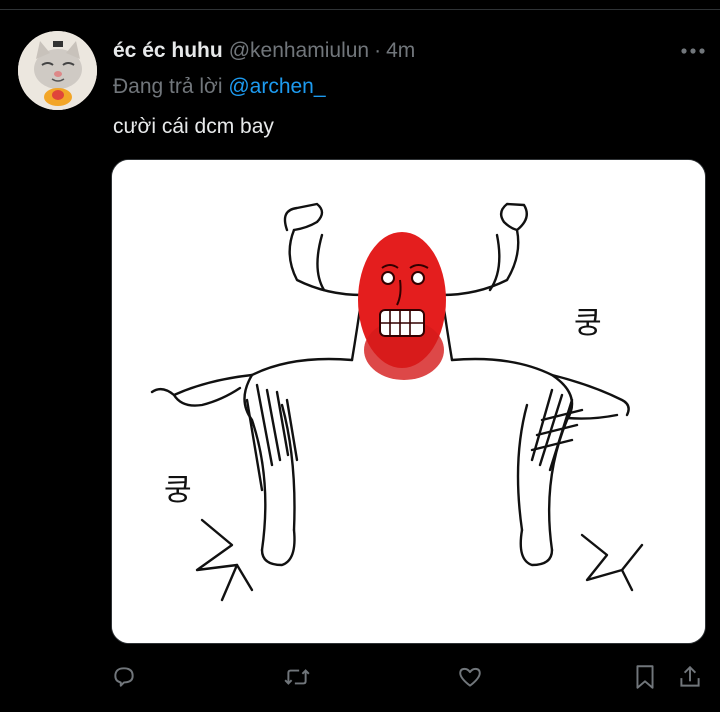  I want to click on like-button, so click(470, 677).